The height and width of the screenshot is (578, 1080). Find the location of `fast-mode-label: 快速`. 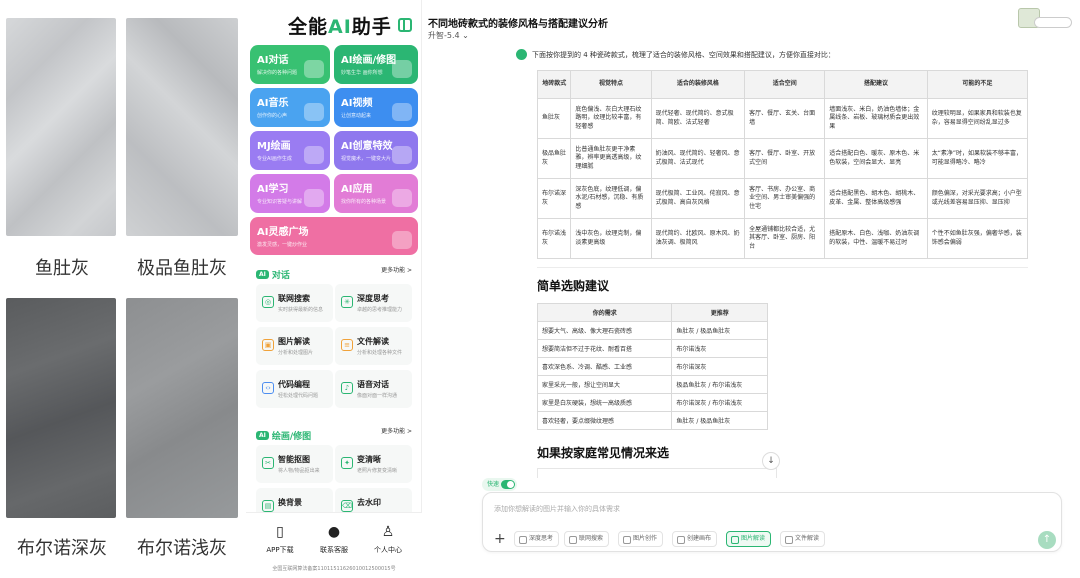

fast-mode-label: 快速 is located at coordinates (493, 484).